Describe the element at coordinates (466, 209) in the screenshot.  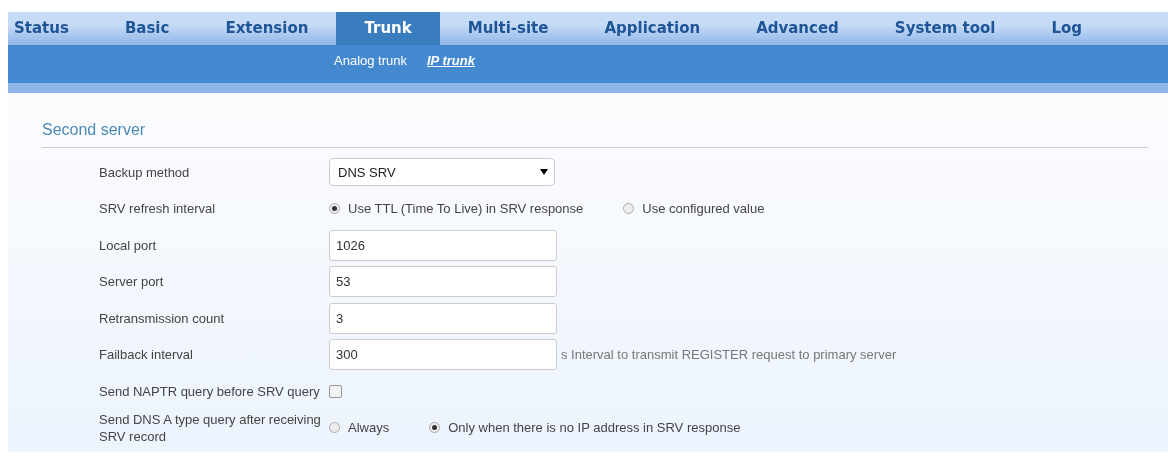
I see `option-label: Use TTL (Time To Live) in SRV response` at that location.